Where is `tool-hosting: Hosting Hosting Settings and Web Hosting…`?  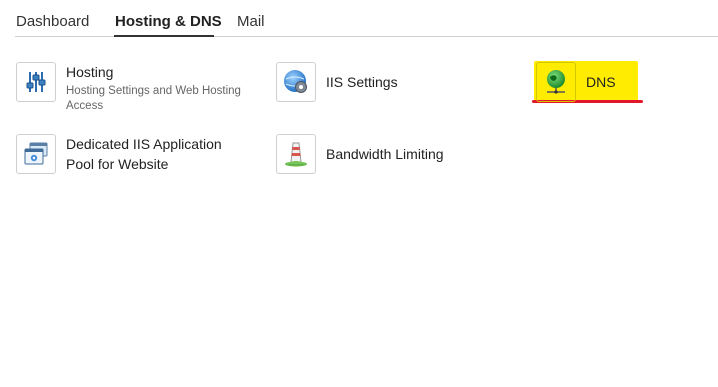 tool-hosting: Hosting Hosting Settings and Web Hosting… is located at coordinates (141, 92).